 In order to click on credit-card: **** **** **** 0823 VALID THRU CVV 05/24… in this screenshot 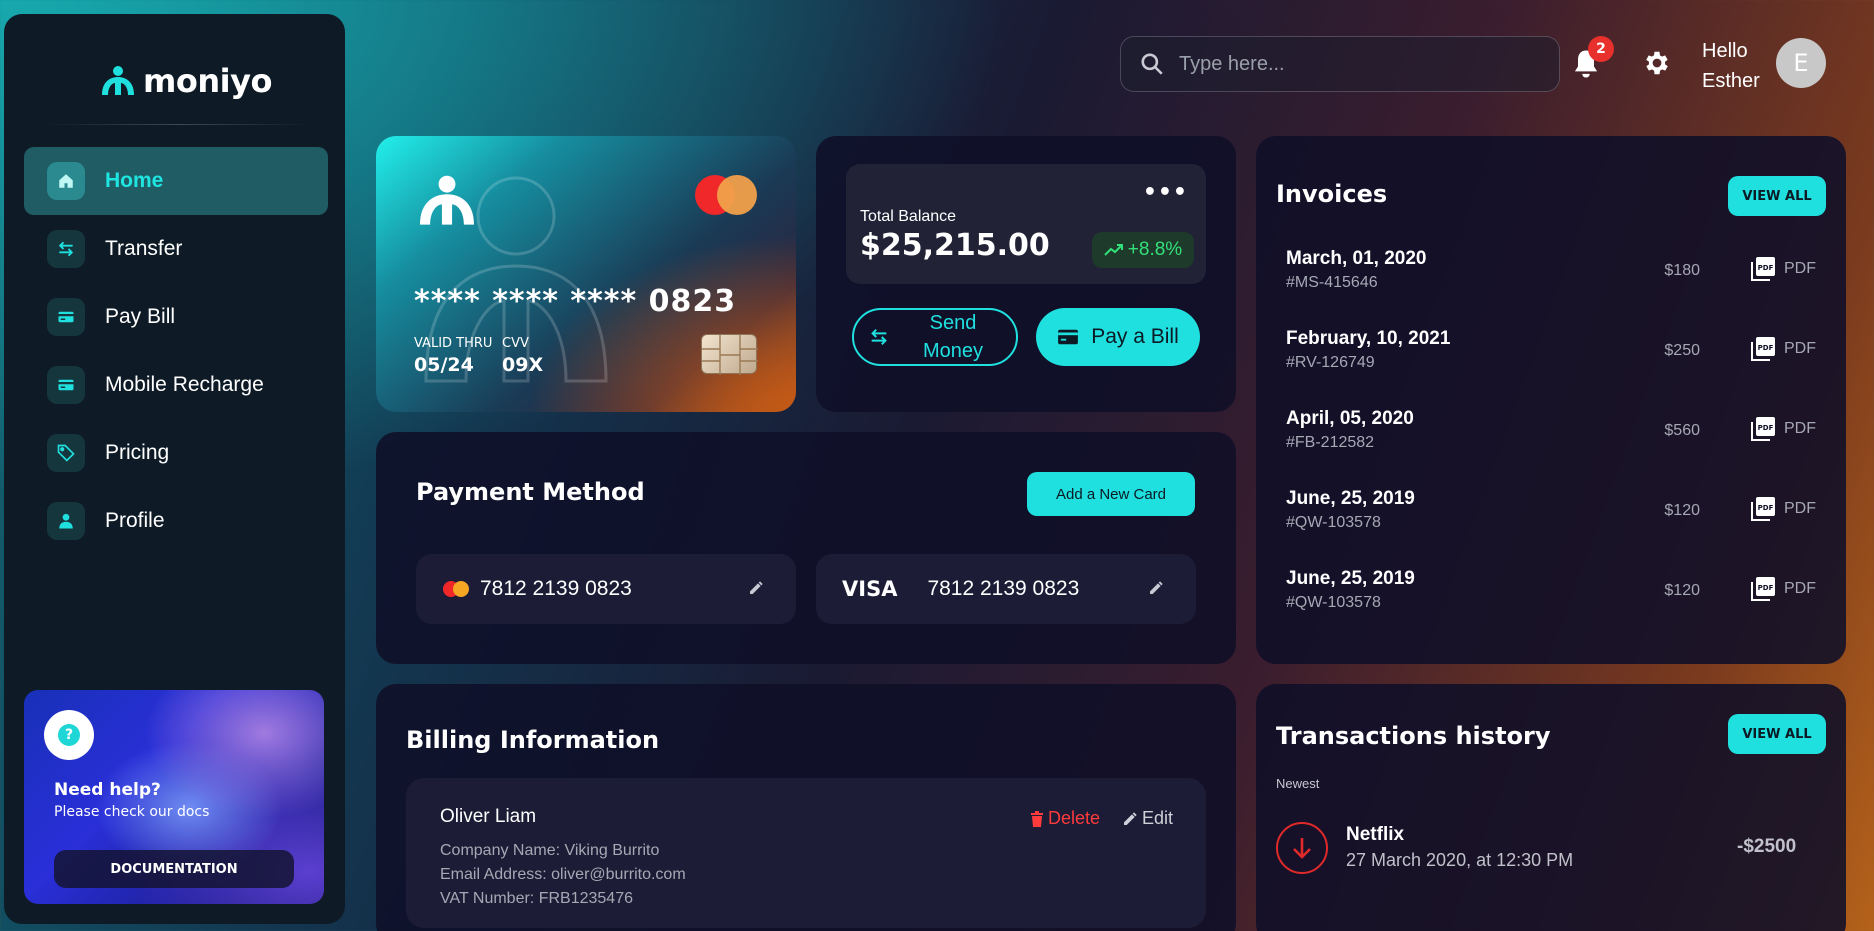, I will do `click(586, 274)`.